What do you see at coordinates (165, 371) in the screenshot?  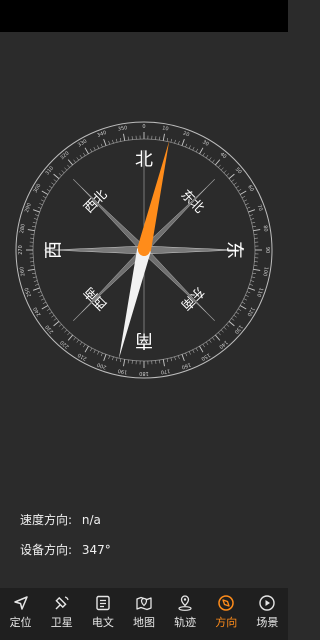 I see `dial-degree-label: 170` at bounding box center [165, 371].